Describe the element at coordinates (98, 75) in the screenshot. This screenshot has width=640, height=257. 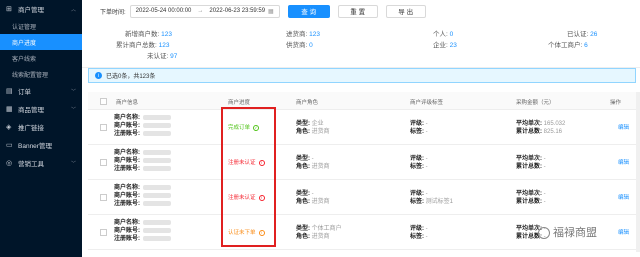
I see `info-icon: i` at that location.